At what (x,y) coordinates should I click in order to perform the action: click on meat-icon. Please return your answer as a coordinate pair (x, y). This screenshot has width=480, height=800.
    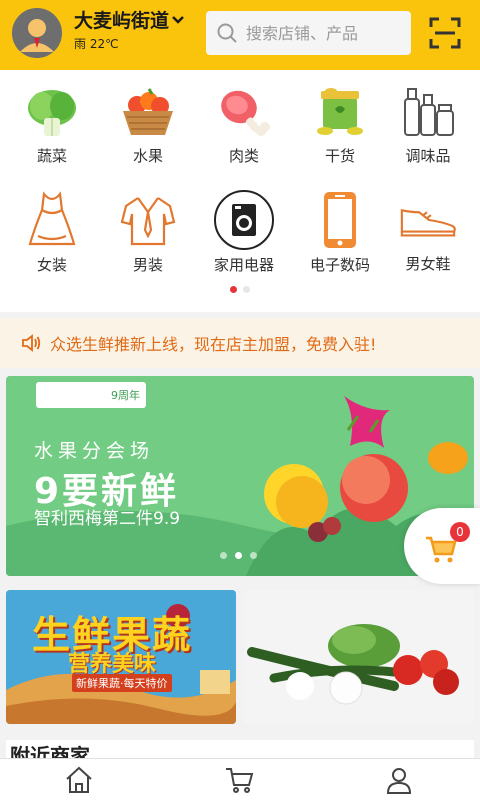
    Looking at the image, I should click on (244, 111).